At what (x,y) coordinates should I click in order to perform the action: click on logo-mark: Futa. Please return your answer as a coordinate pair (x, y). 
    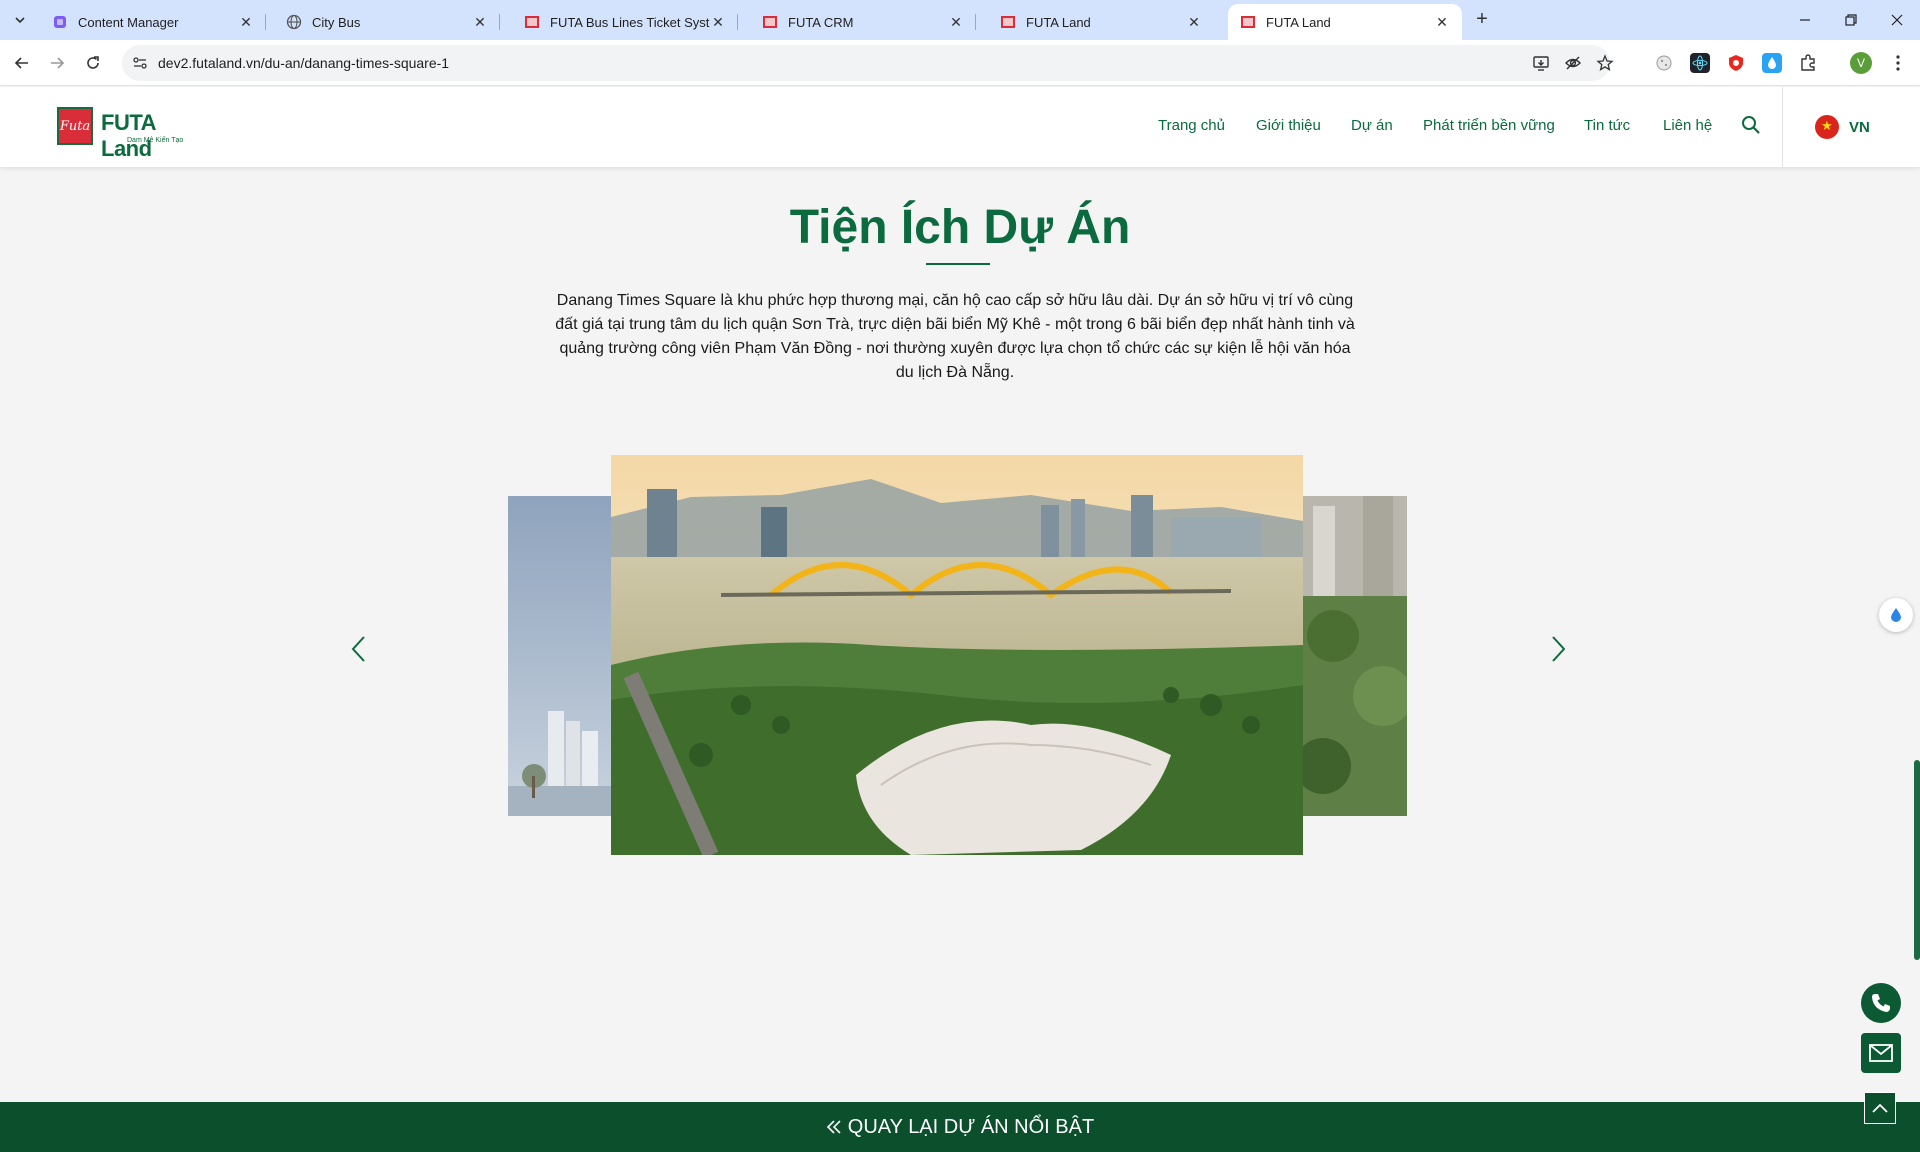
    Looking at the image, I should click on (75, 126).